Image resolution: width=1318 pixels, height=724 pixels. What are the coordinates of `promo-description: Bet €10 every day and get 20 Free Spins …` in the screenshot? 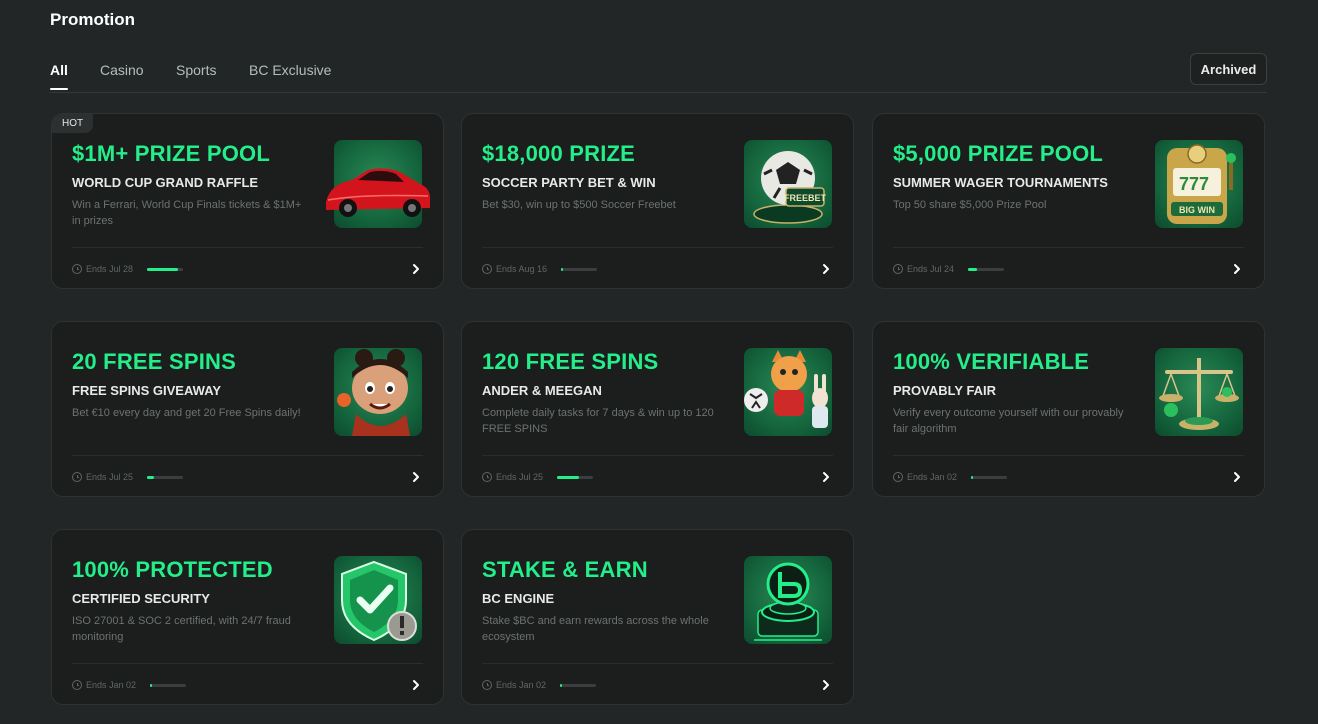 It's located at (186, 413).